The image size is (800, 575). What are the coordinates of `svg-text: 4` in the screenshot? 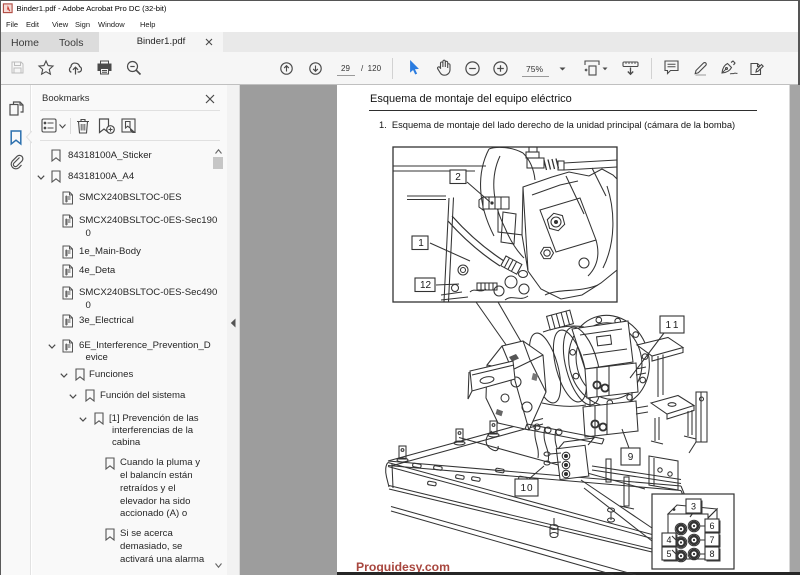 It's located at (668, 540).